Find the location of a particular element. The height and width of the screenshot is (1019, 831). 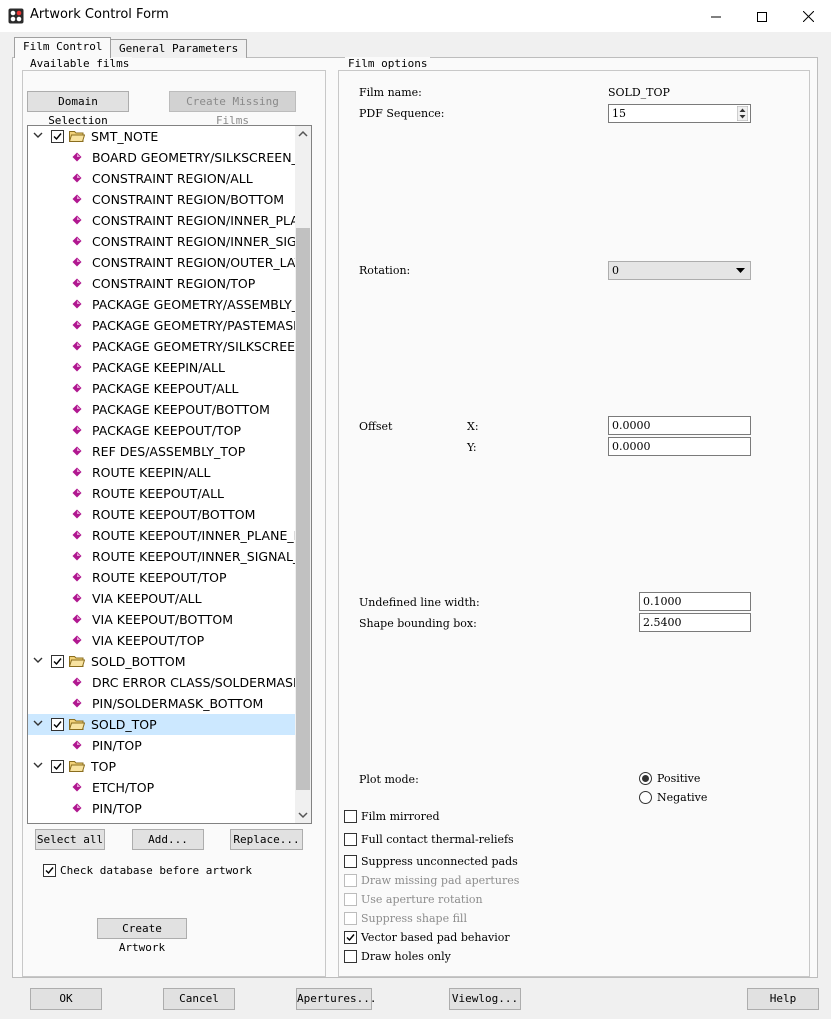

tree-leaf-row: CONSTRAINT REGION/OUTER_LAYERS is located at coordinates (162, 262).